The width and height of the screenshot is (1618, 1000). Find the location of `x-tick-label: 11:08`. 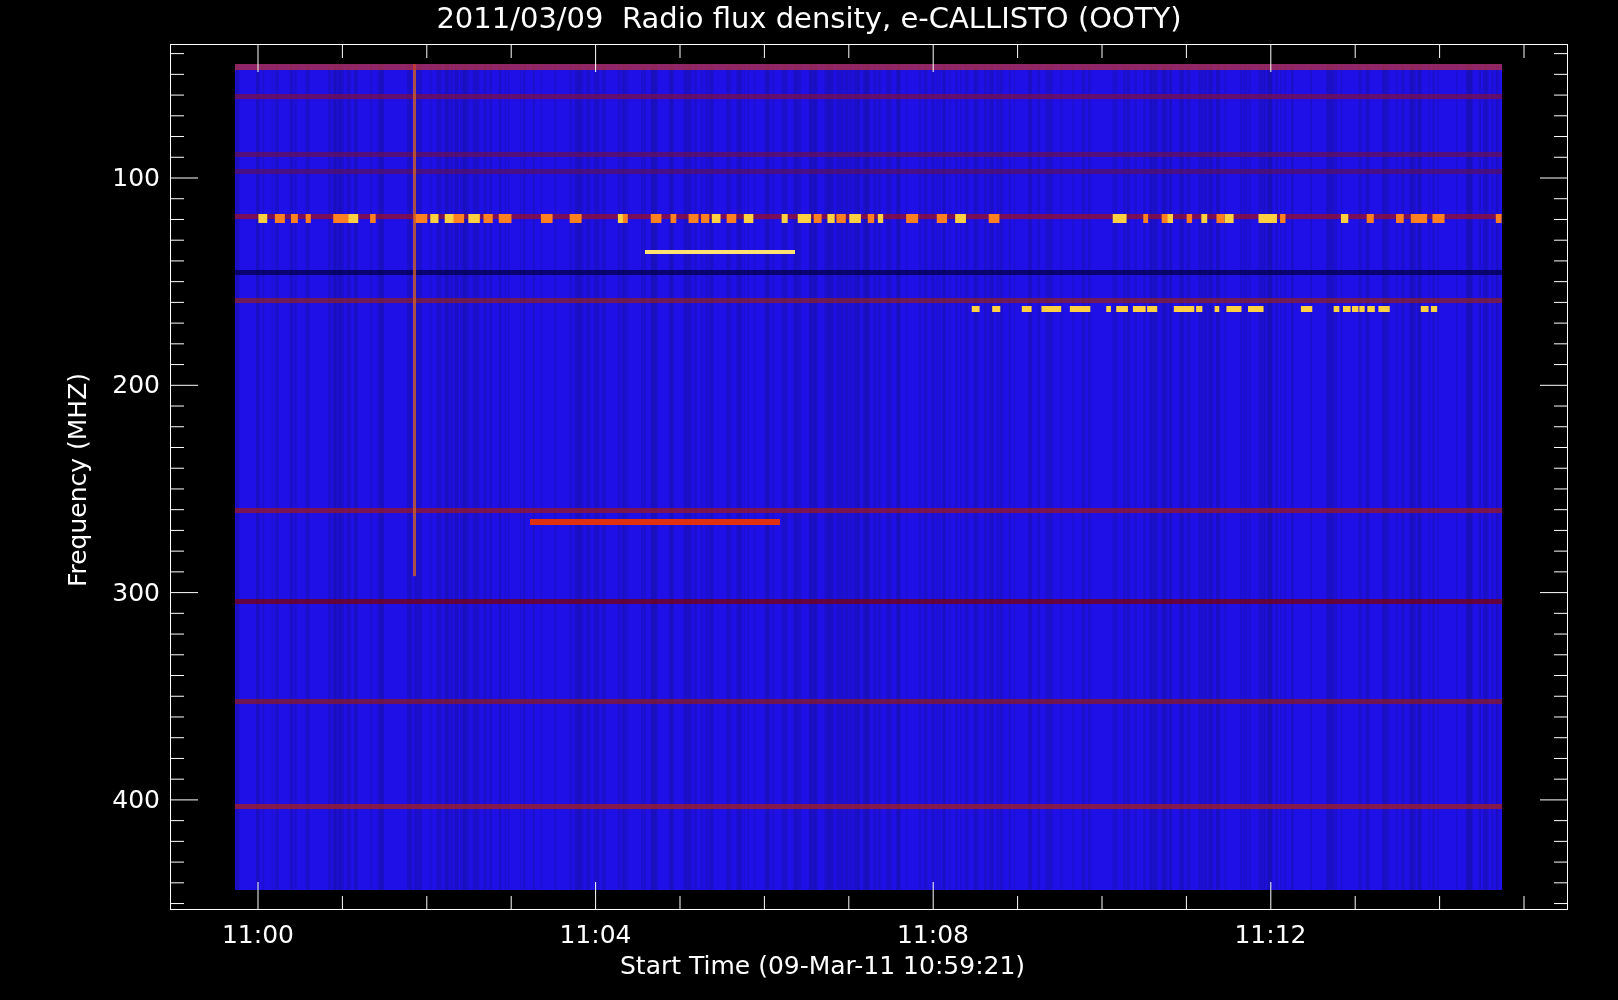

x-tick-label: 11:08 is located at coordinates (932, 934).